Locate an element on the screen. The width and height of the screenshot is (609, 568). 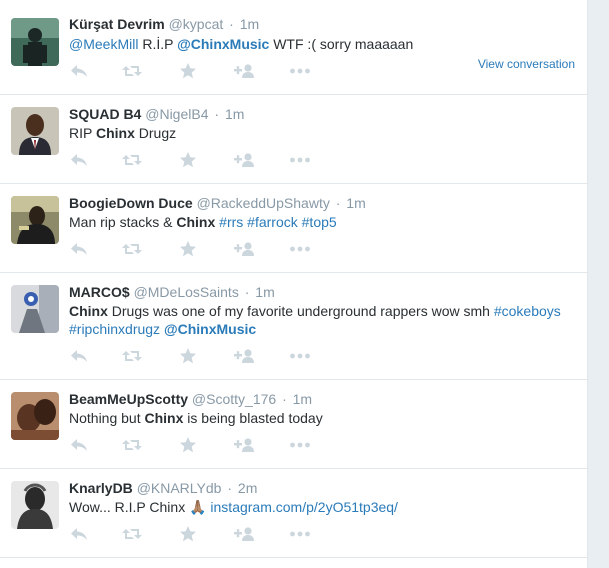
tweet-fullname: BoogieDown Duce is located at coordinates (131, 203).